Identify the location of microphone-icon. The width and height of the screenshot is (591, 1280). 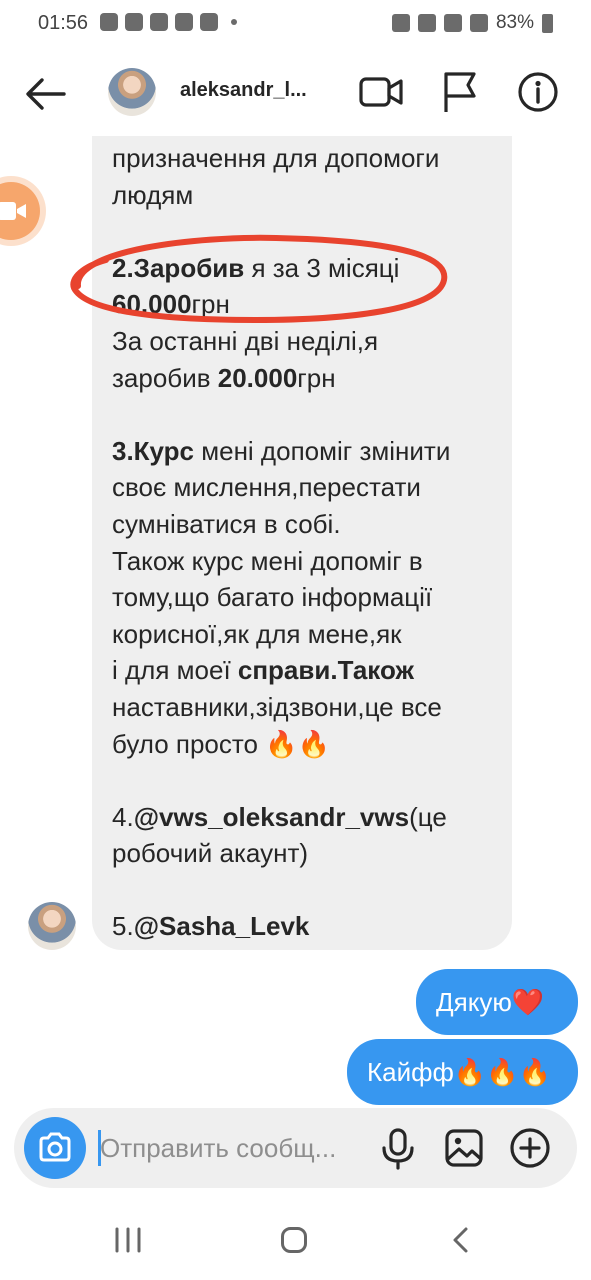
(398, 1149).